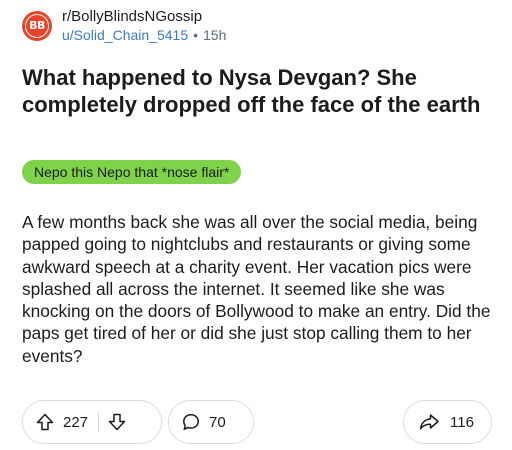  I want to click on meta-row: u/Solid_Chain_5415 • 15h, so click(144, 35).